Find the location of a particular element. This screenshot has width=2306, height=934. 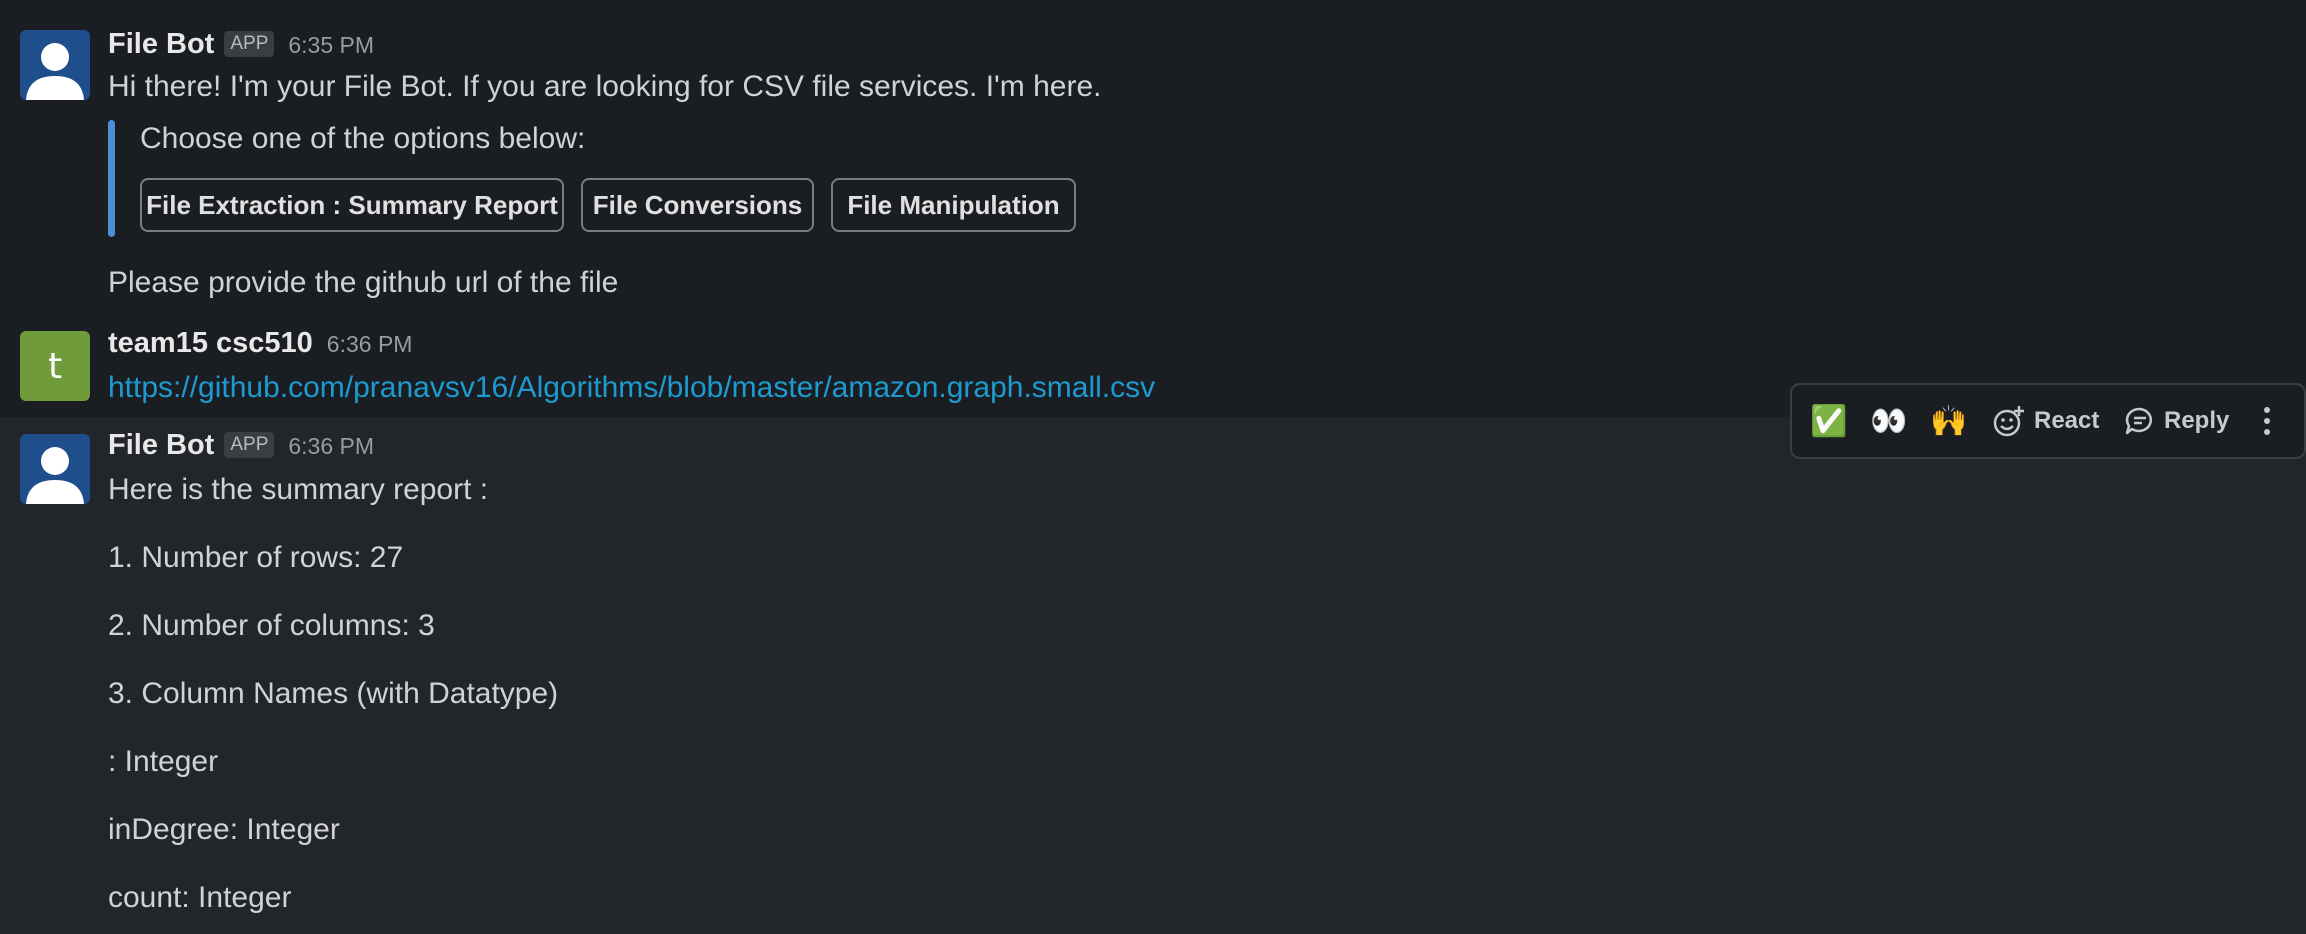

eyes-emoji: 👀 is located at coordinates (1889, 421).